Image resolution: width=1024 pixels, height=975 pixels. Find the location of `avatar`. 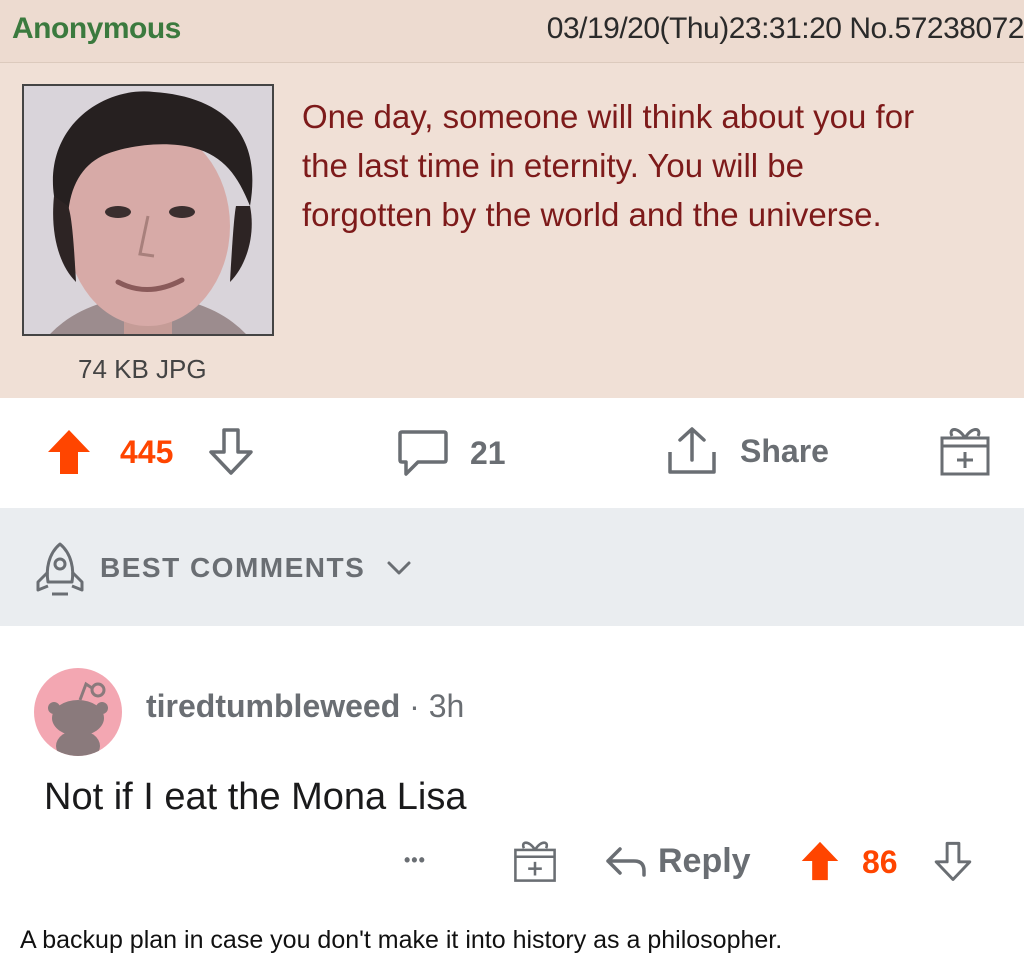

avatar is located at coordinates (78, 712).